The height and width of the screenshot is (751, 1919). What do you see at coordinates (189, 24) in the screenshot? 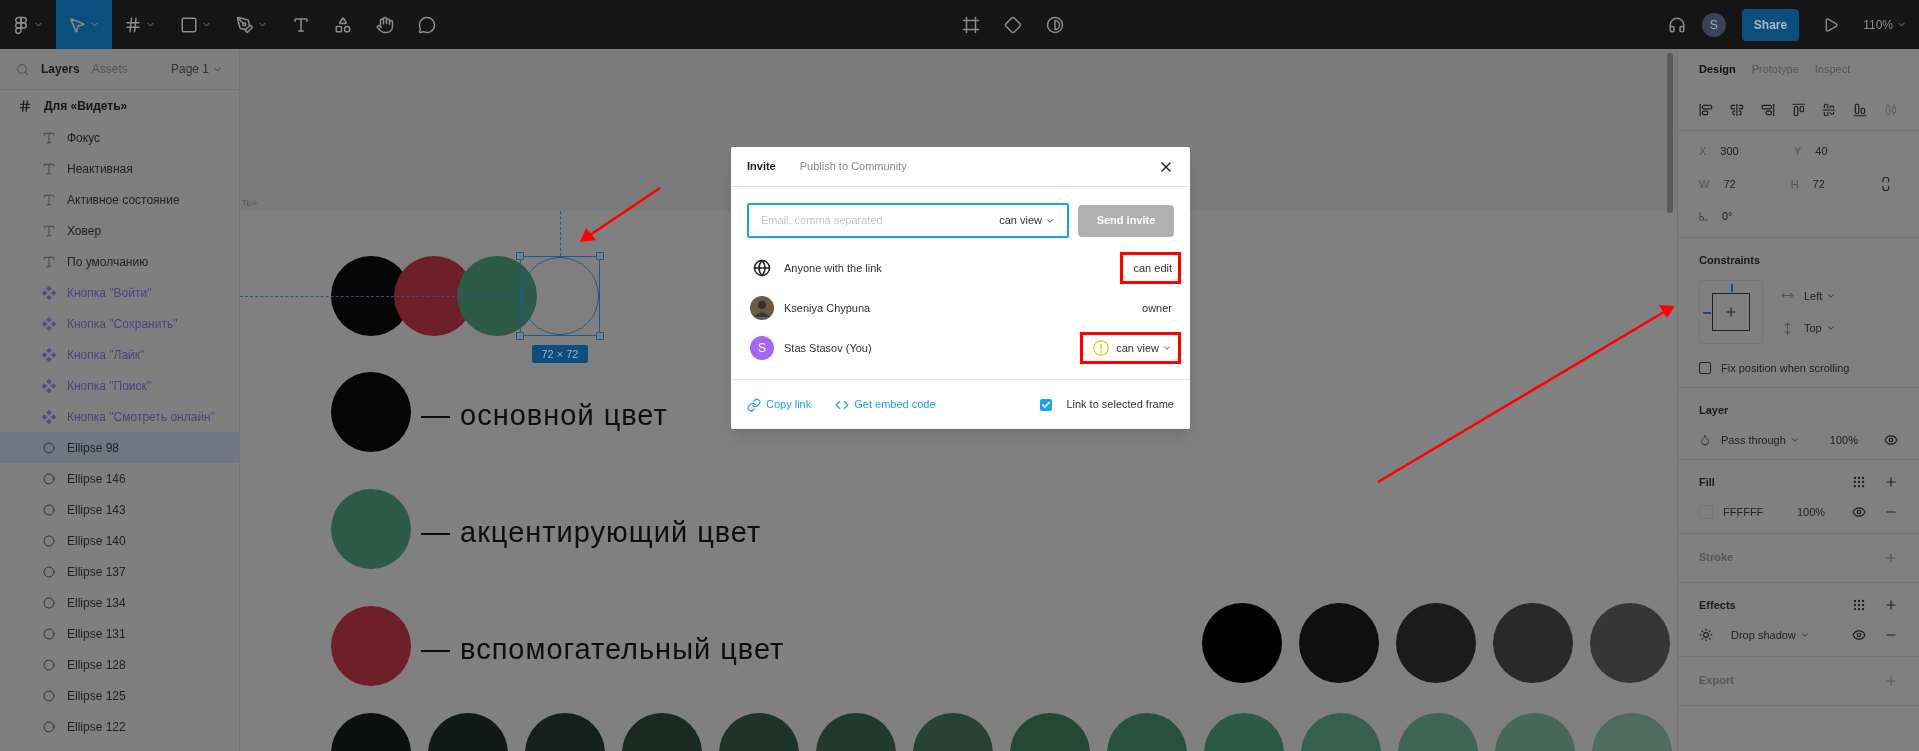
I see `square-icon` at bounding box center [189, 24].